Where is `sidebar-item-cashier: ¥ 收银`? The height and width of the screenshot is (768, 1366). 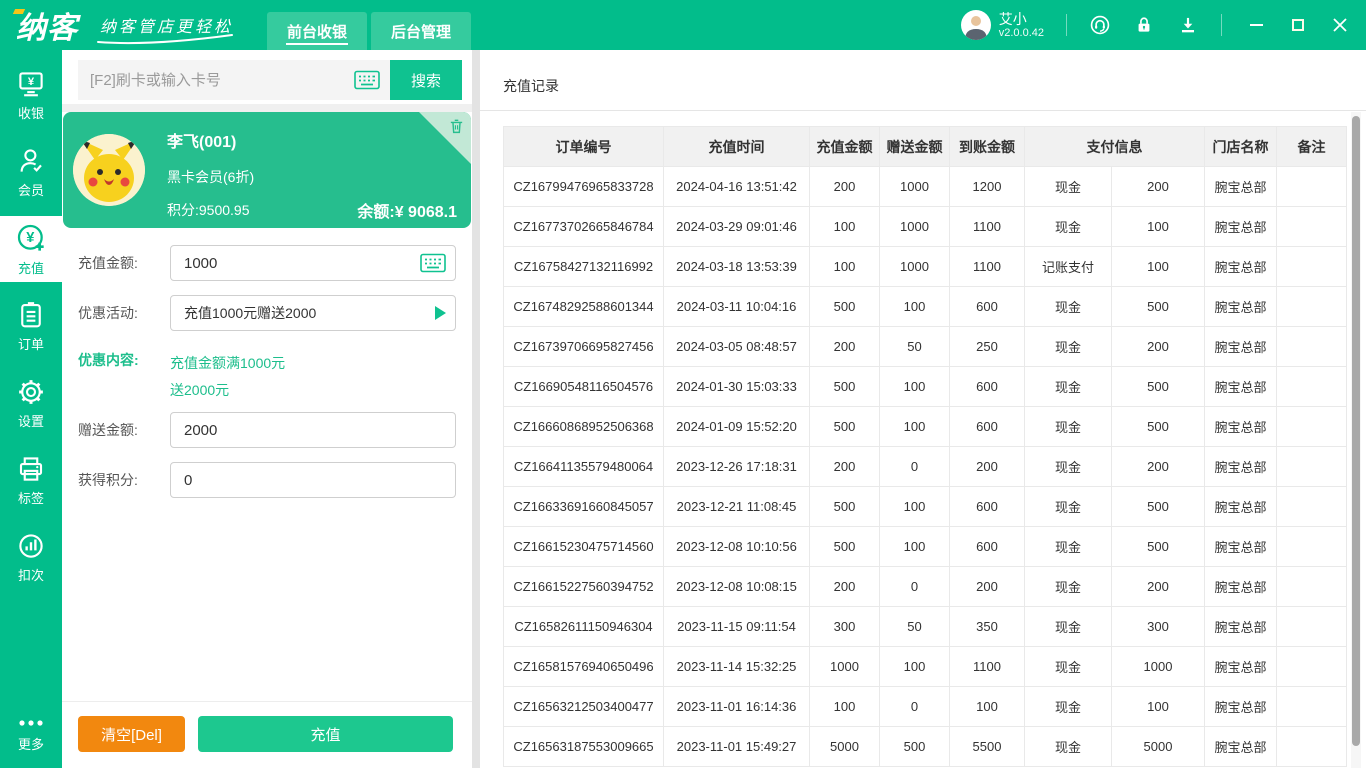
sidebar-item-cashier: ¥ 收银 is located at coordinates (31, 95).